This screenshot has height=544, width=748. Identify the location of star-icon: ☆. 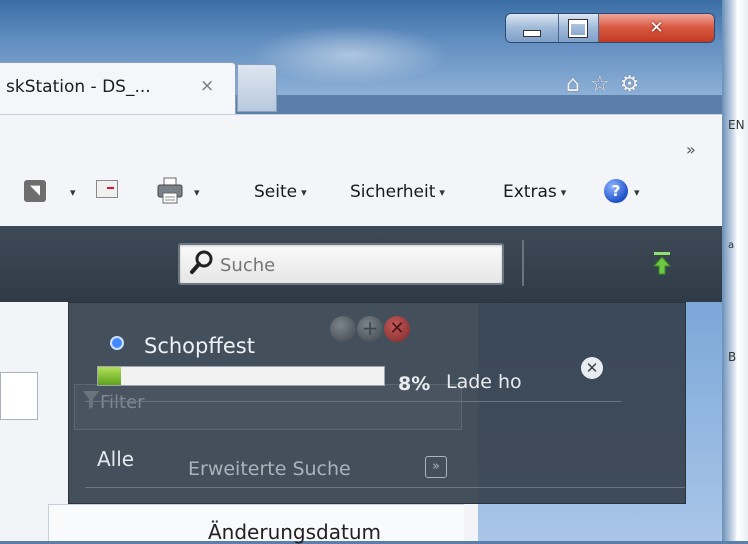
(600, 84).